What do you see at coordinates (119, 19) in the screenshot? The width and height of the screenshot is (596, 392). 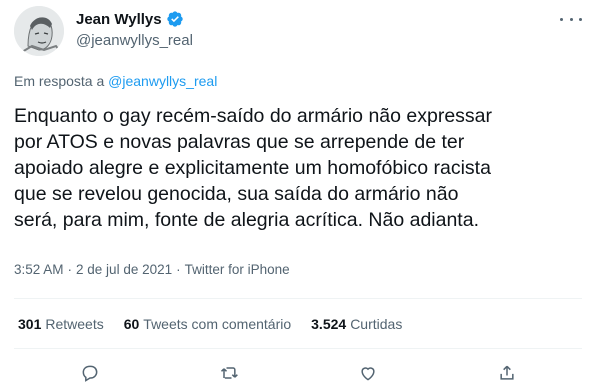 I see `author-name: Jean Wyllys` at bounding box center [119, 19].